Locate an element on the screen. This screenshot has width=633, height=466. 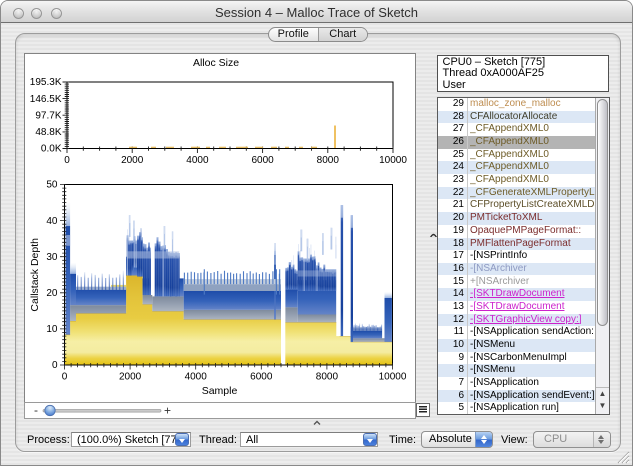
svg-text: 30 is located at coordinates (52, 257).